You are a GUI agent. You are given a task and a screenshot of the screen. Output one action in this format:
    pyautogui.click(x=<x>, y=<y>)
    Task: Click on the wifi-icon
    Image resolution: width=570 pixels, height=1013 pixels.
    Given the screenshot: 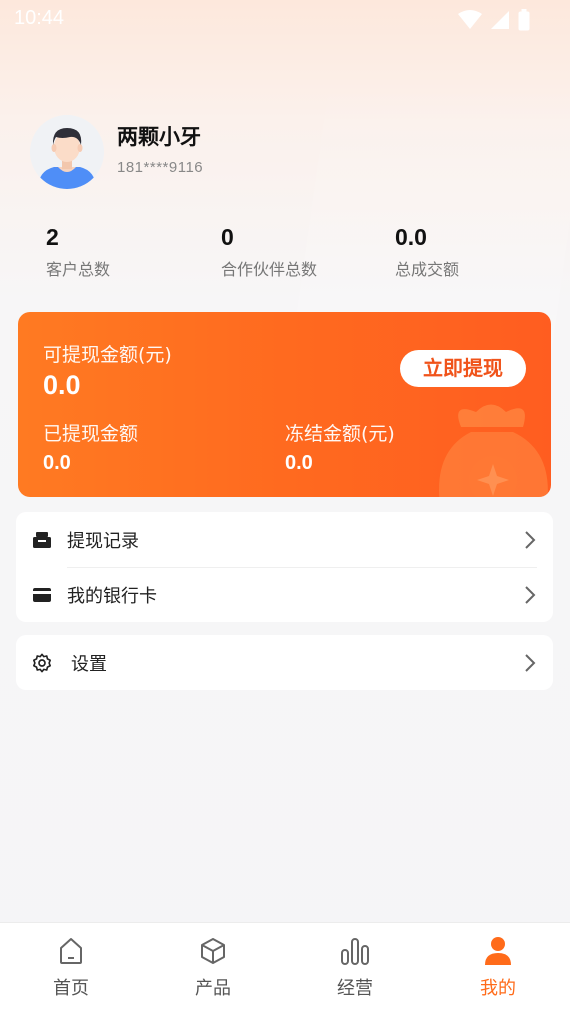 What is the action you would take?
    pyautogui.click(x=470, y=19)
    